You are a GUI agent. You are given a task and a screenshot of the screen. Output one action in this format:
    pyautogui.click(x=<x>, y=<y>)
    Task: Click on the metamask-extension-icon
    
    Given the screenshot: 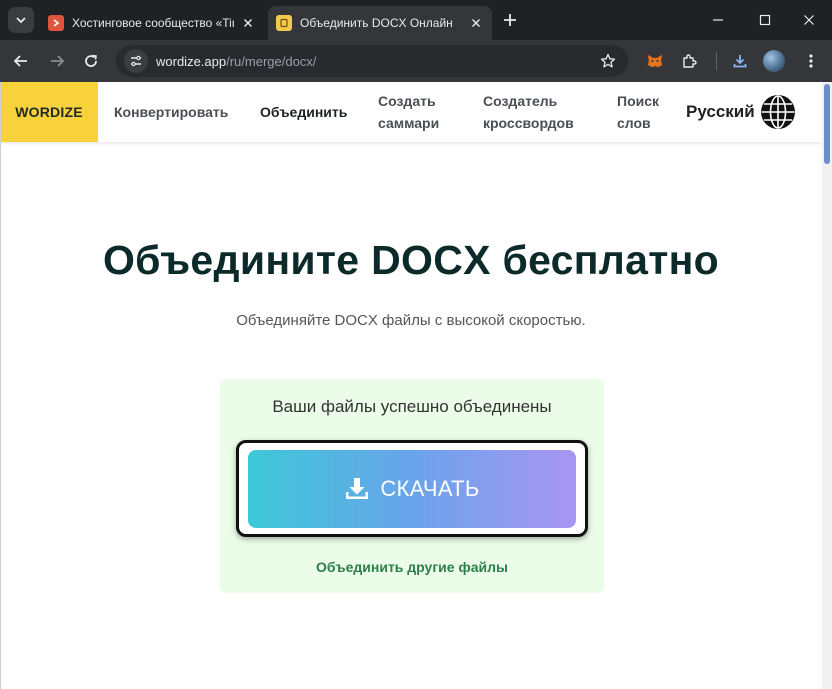 What is the action you would take?
    pyautogui.click(x=655, y=61)
    